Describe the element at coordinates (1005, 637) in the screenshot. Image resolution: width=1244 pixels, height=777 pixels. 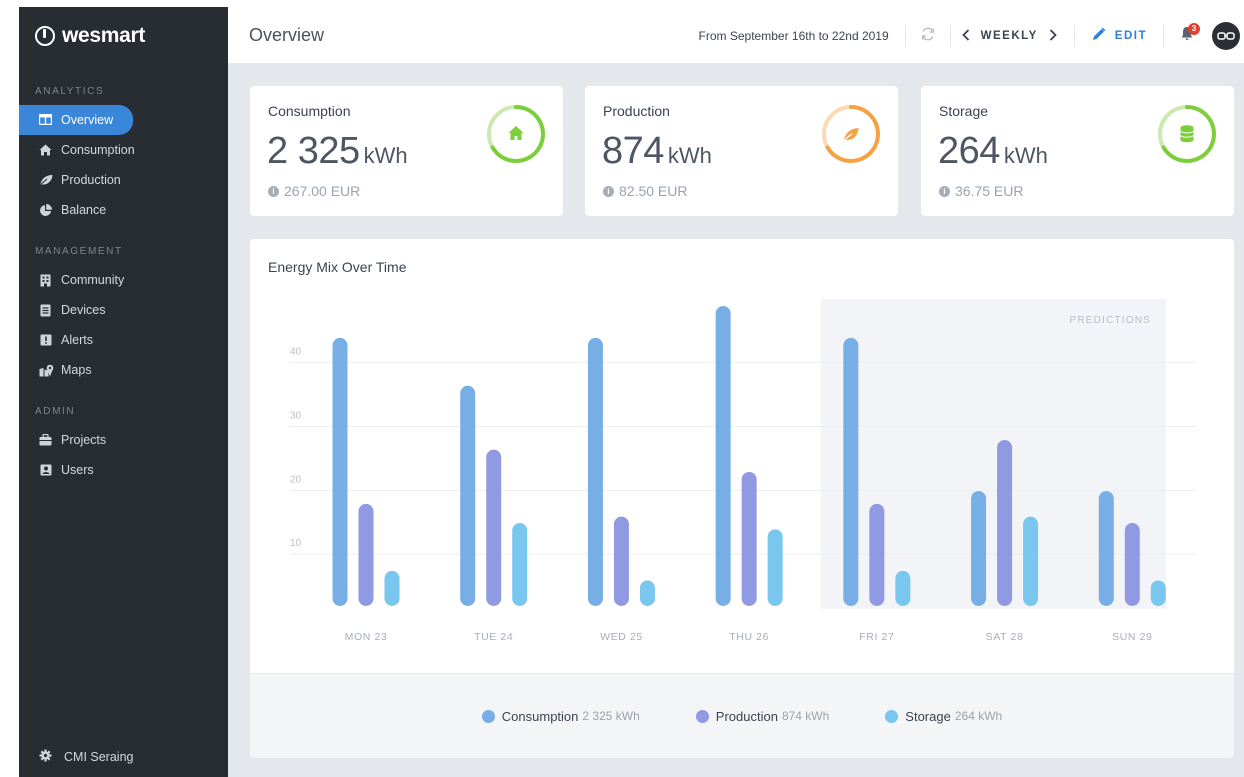
I see `x-tick-label: SAT 28` at that location.